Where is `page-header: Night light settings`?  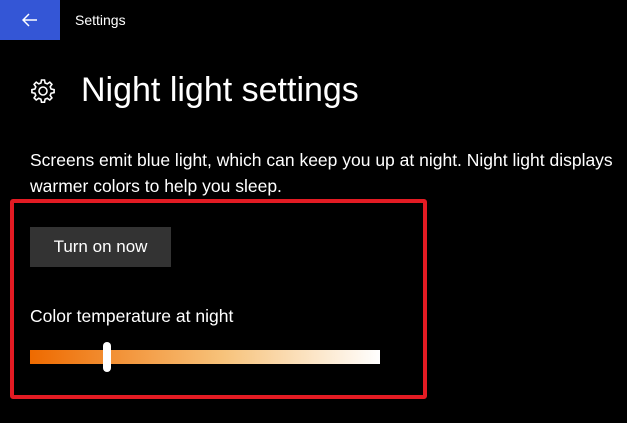
page-header: Night light settings is located at coordinates (313, 91).